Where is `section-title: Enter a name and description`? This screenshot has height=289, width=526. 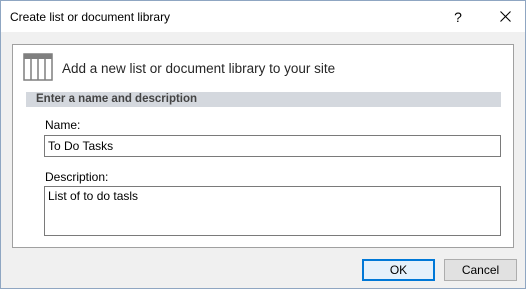
section-title: Enter a name and description is located at coordinates (117, 99).